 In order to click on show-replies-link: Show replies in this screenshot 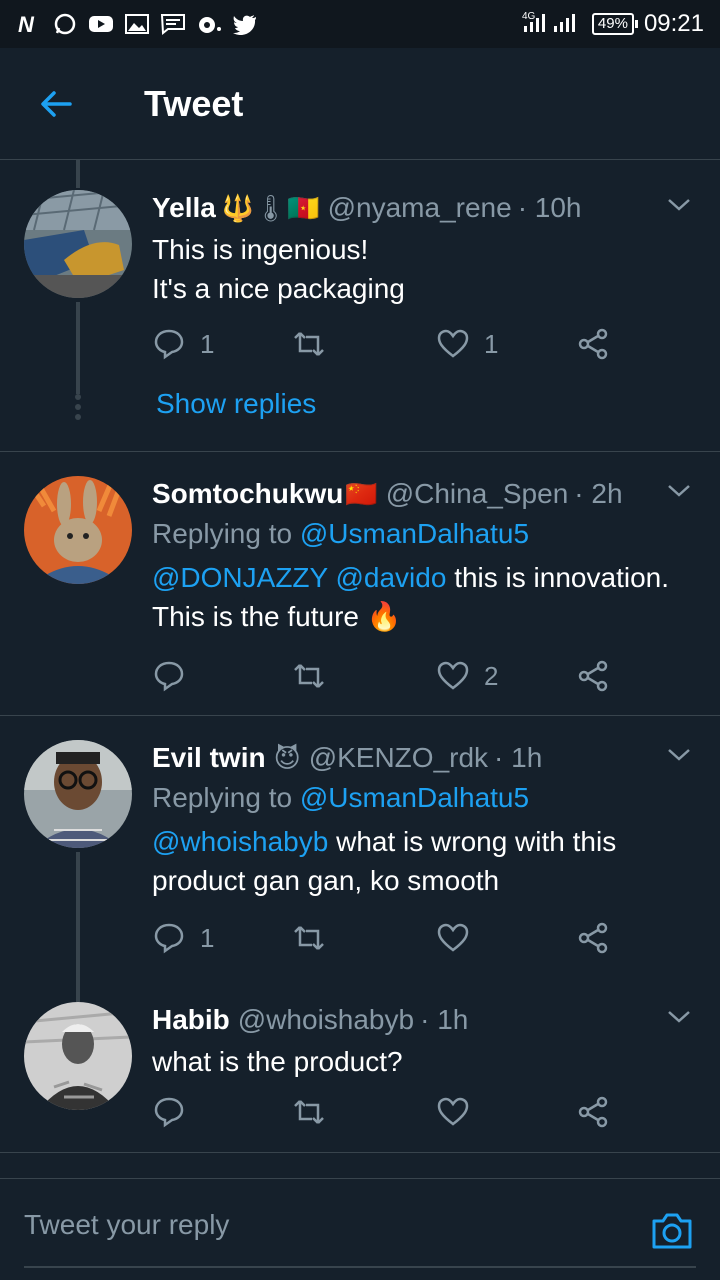, I will do `click(236, 404)`.